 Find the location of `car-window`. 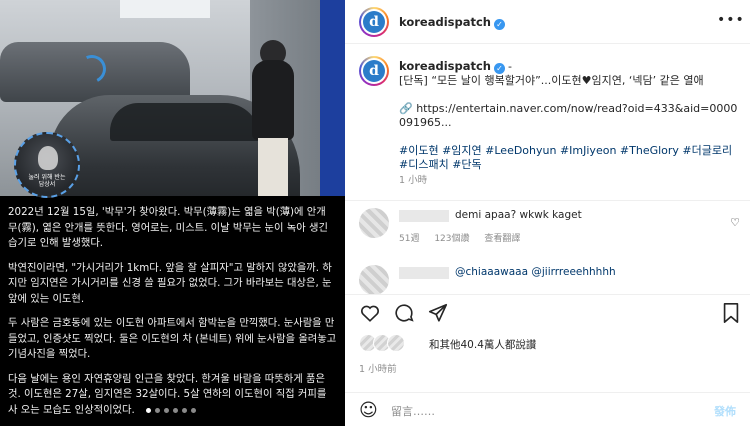

car-window is located at coordinates (185, 122).